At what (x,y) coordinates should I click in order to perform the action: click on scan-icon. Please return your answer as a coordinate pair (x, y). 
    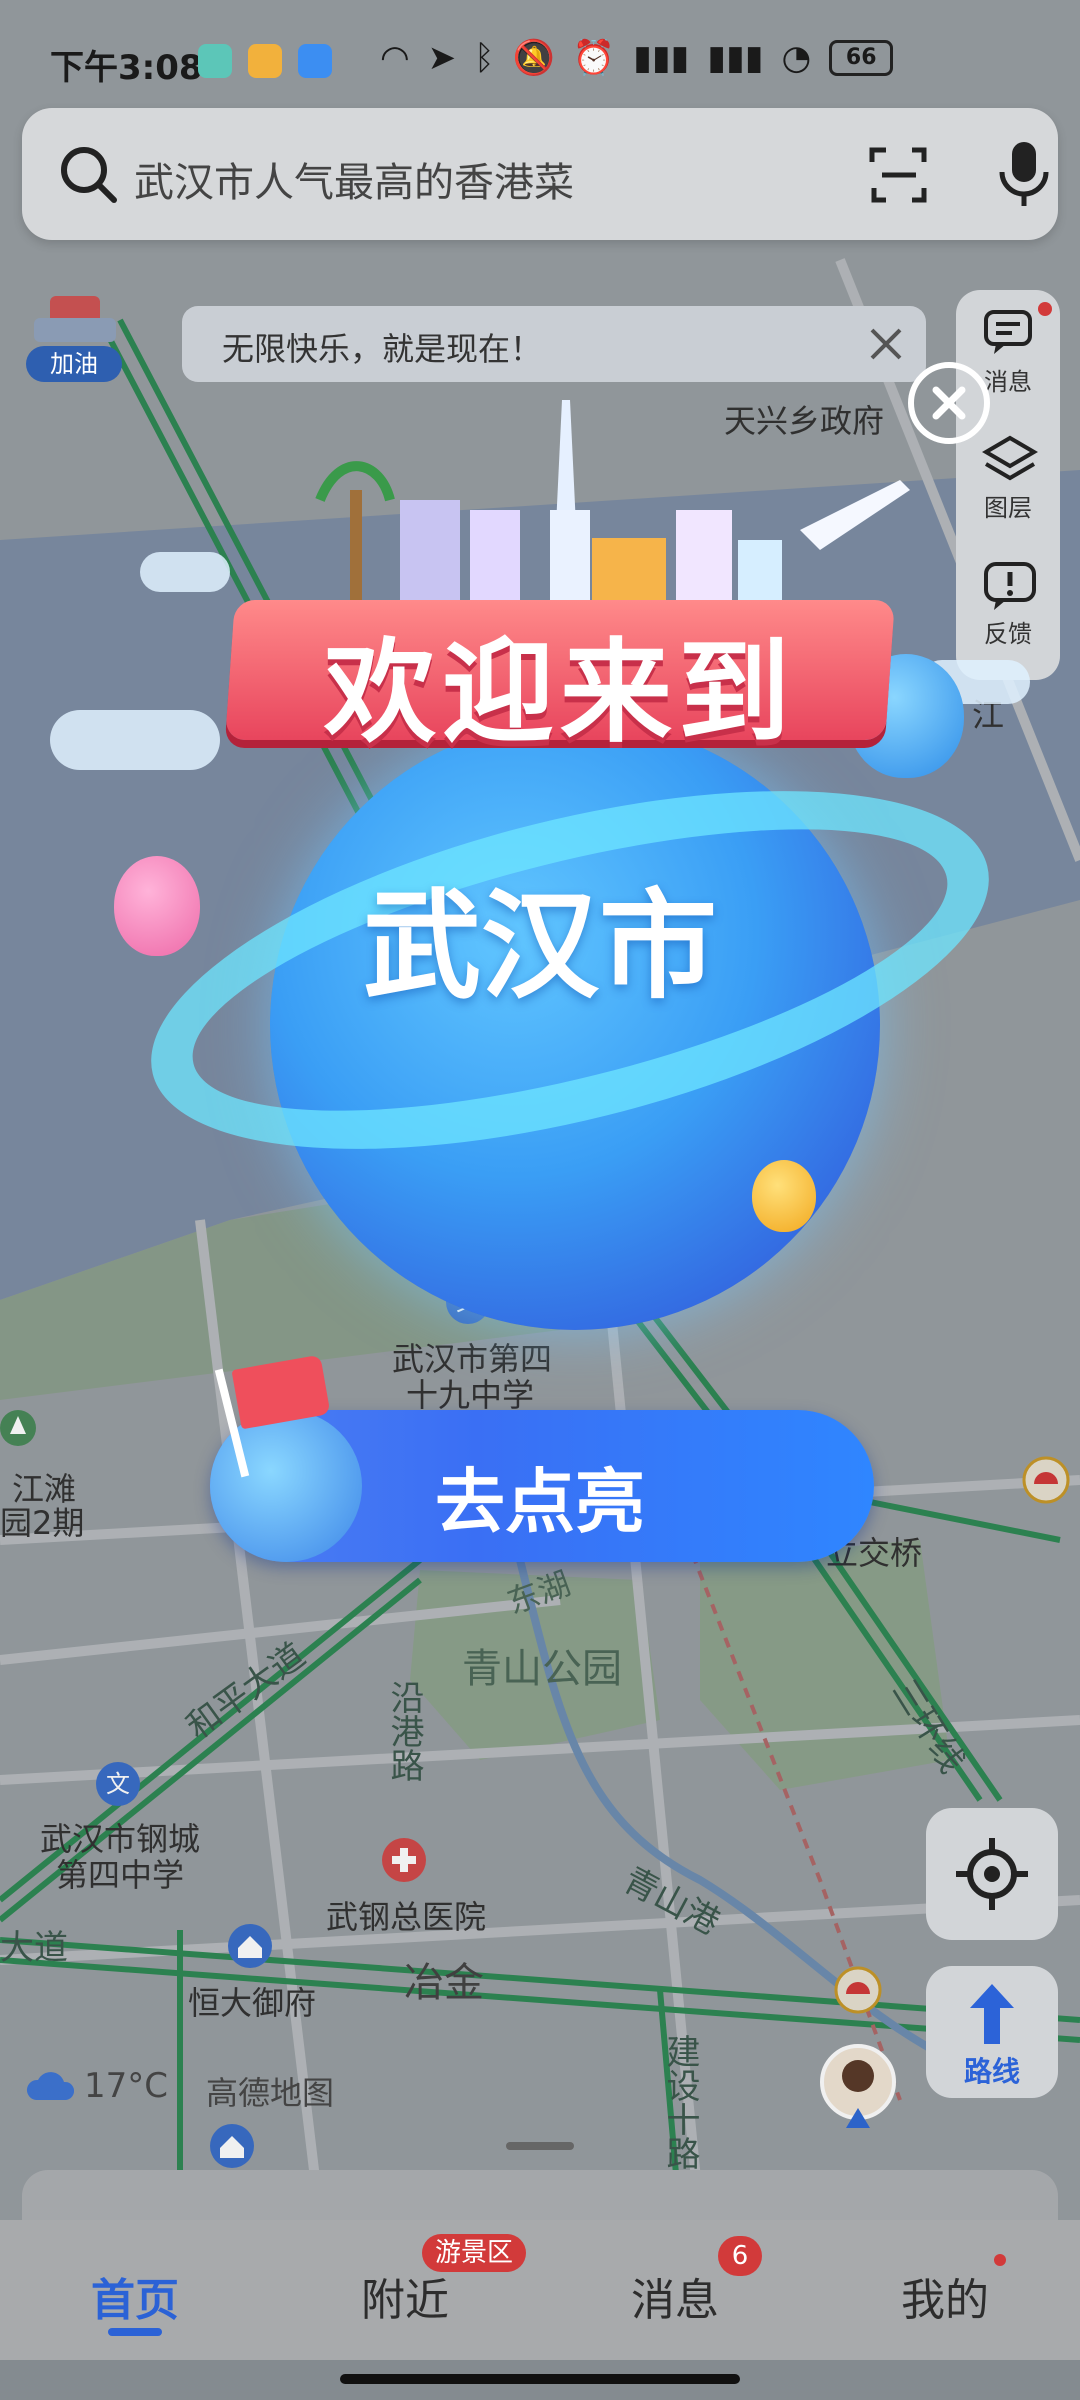
    Looking at the image, I should click on (899, 175).